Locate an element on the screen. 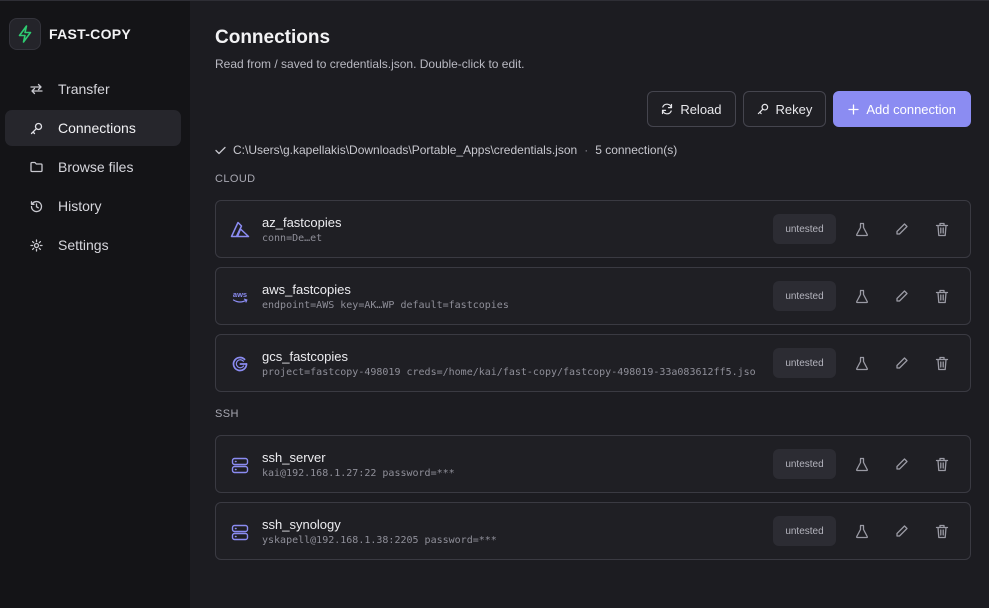 The height and width of the screenshot is (608, 989). brand: FAST-COPY is located at coordinates (70, 34).